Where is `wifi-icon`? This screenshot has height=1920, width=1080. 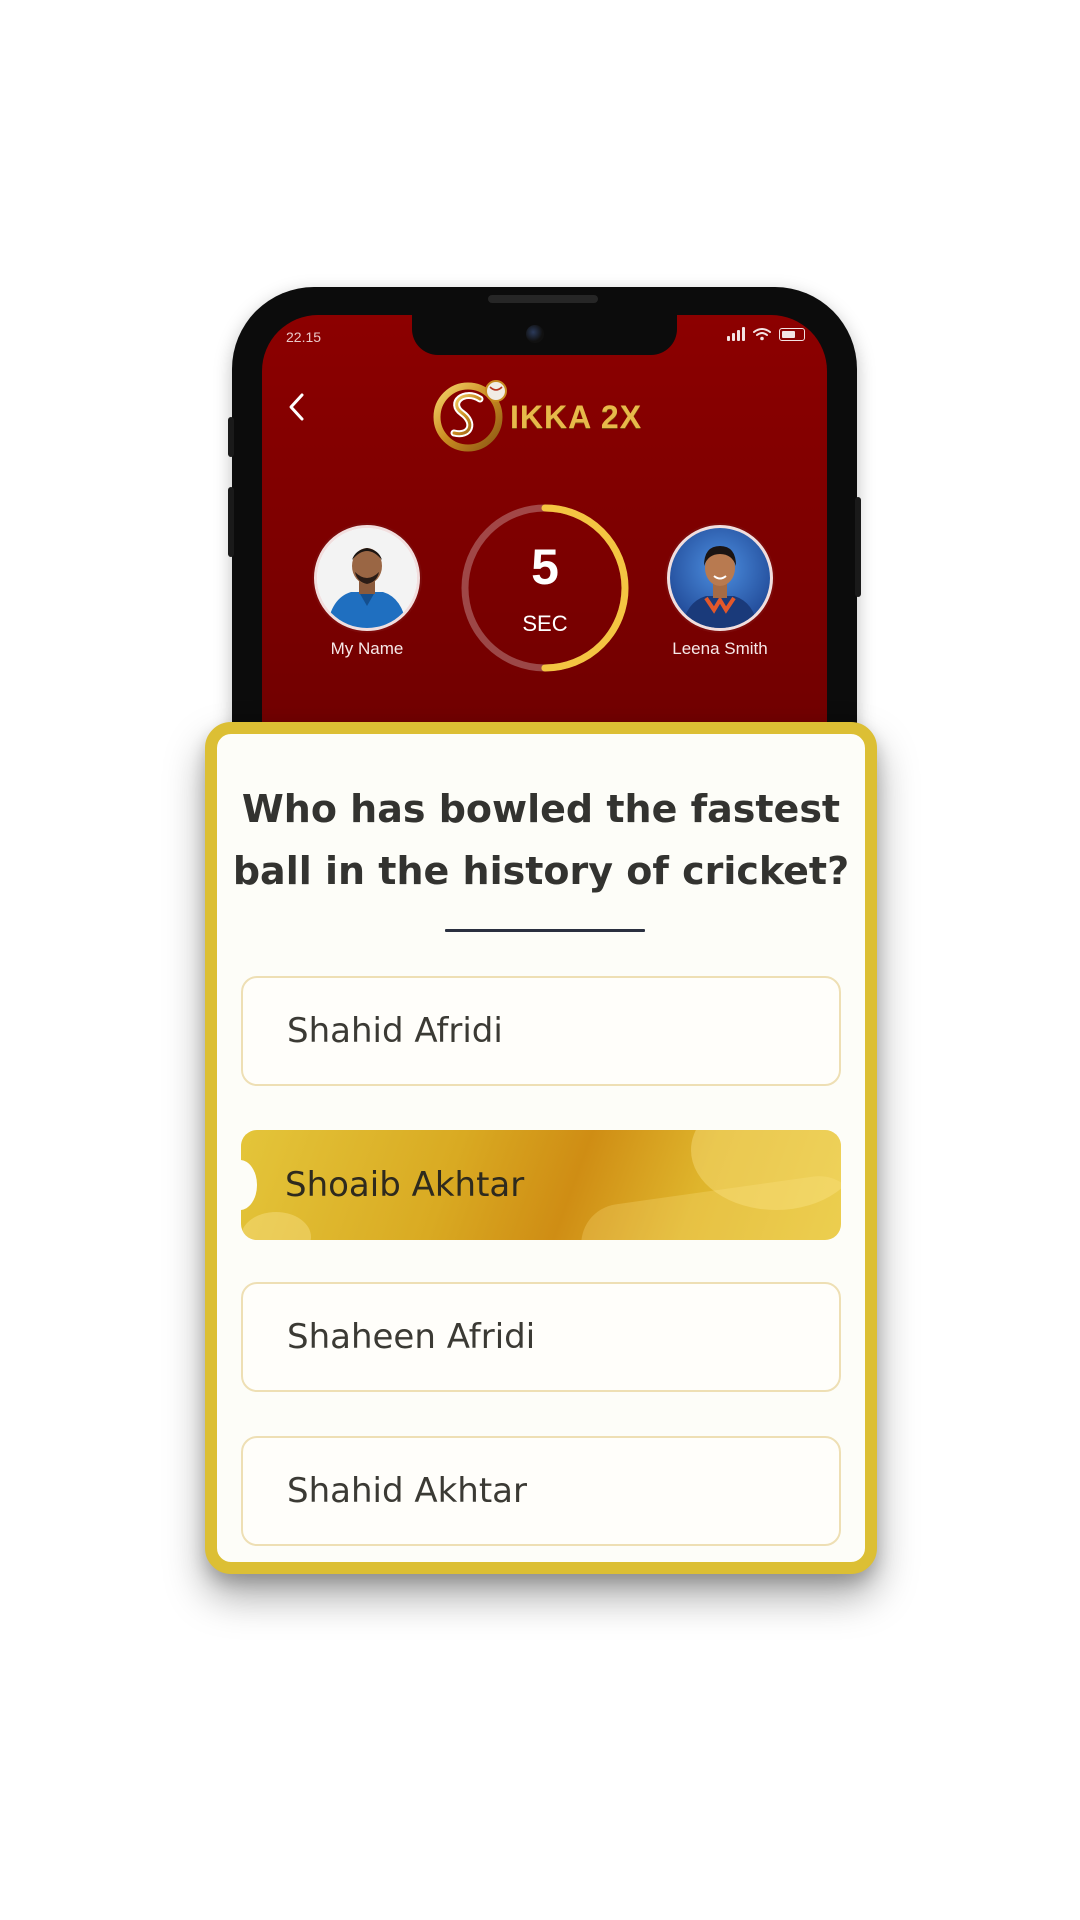 wifi-icon is located at coordinates (762, 334).